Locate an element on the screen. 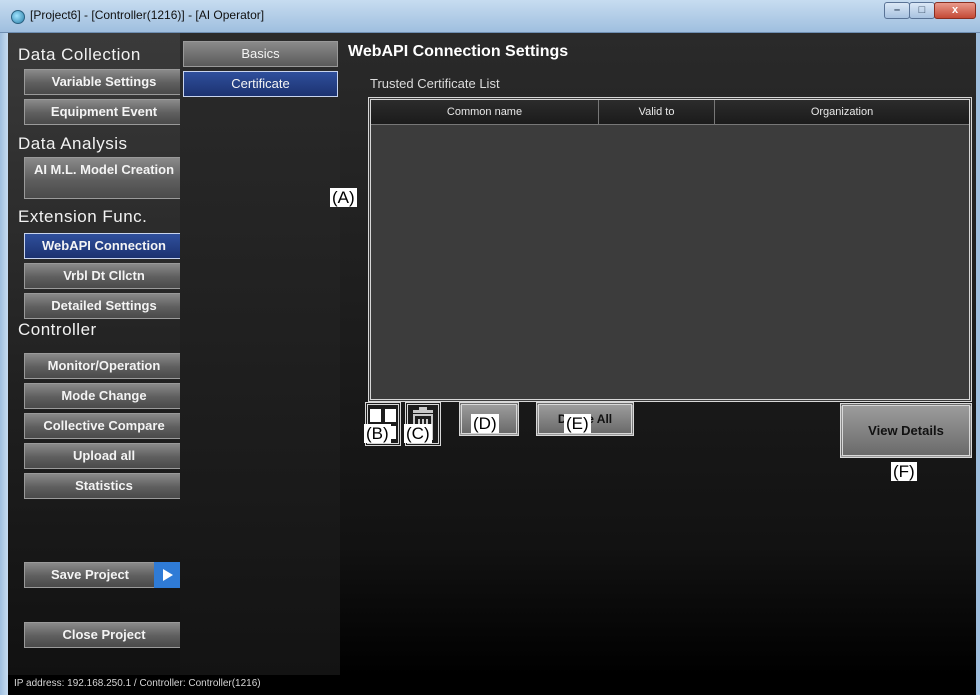 The height and width of the screenshot is (695, 980). tab-certificate: Certificate is located at coordinates (260, 84).